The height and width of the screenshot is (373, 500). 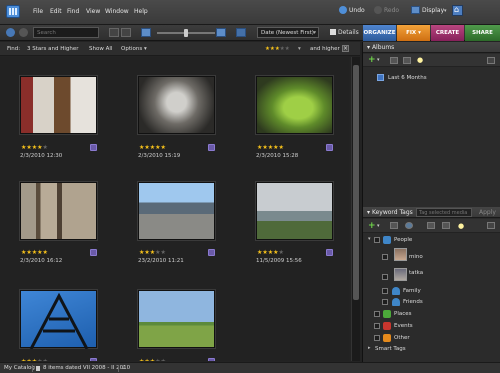 What do you see at coordinates (146, 32) in the screenshot?
I see `small-thumbnails-icon` at bounding box center [146, 32].